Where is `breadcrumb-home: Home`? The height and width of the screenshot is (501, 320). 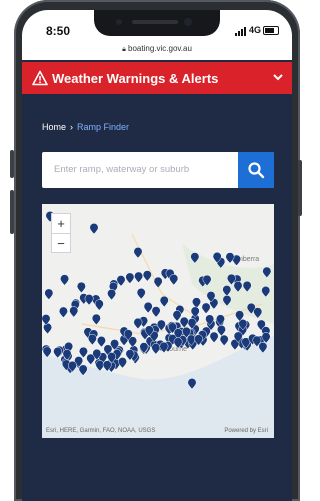
breadcrumb-home: Home is located at coordinates (54, 127).